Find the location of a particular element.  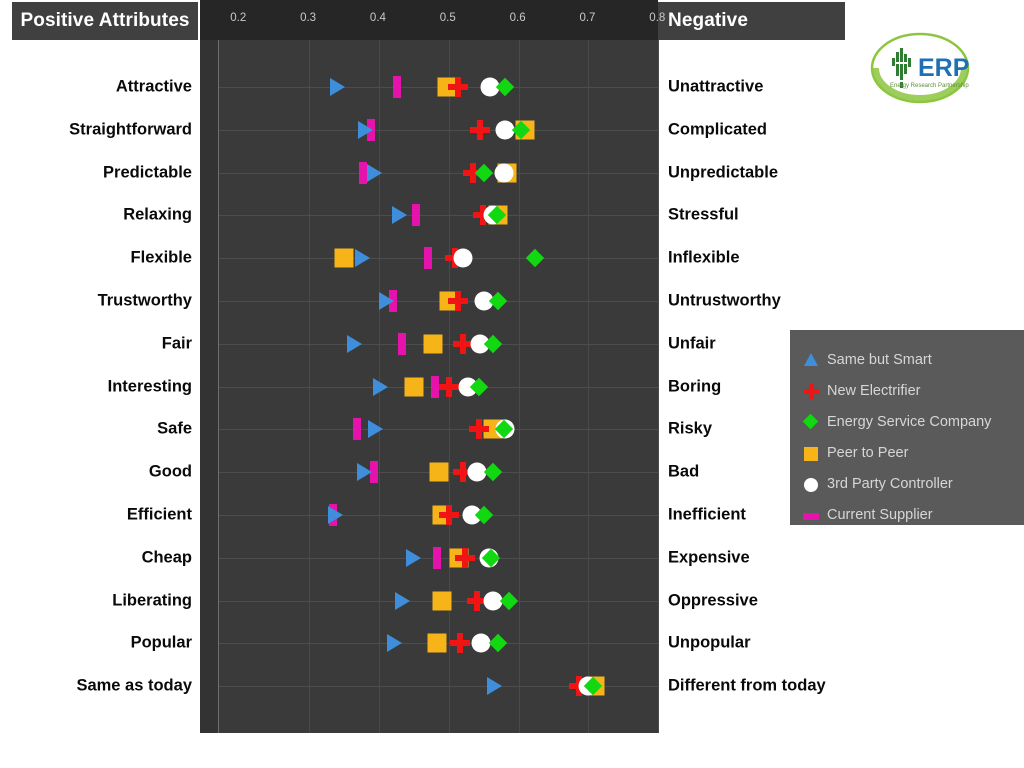

legend-item: New Electrifier is located at coordinates (913, 390).